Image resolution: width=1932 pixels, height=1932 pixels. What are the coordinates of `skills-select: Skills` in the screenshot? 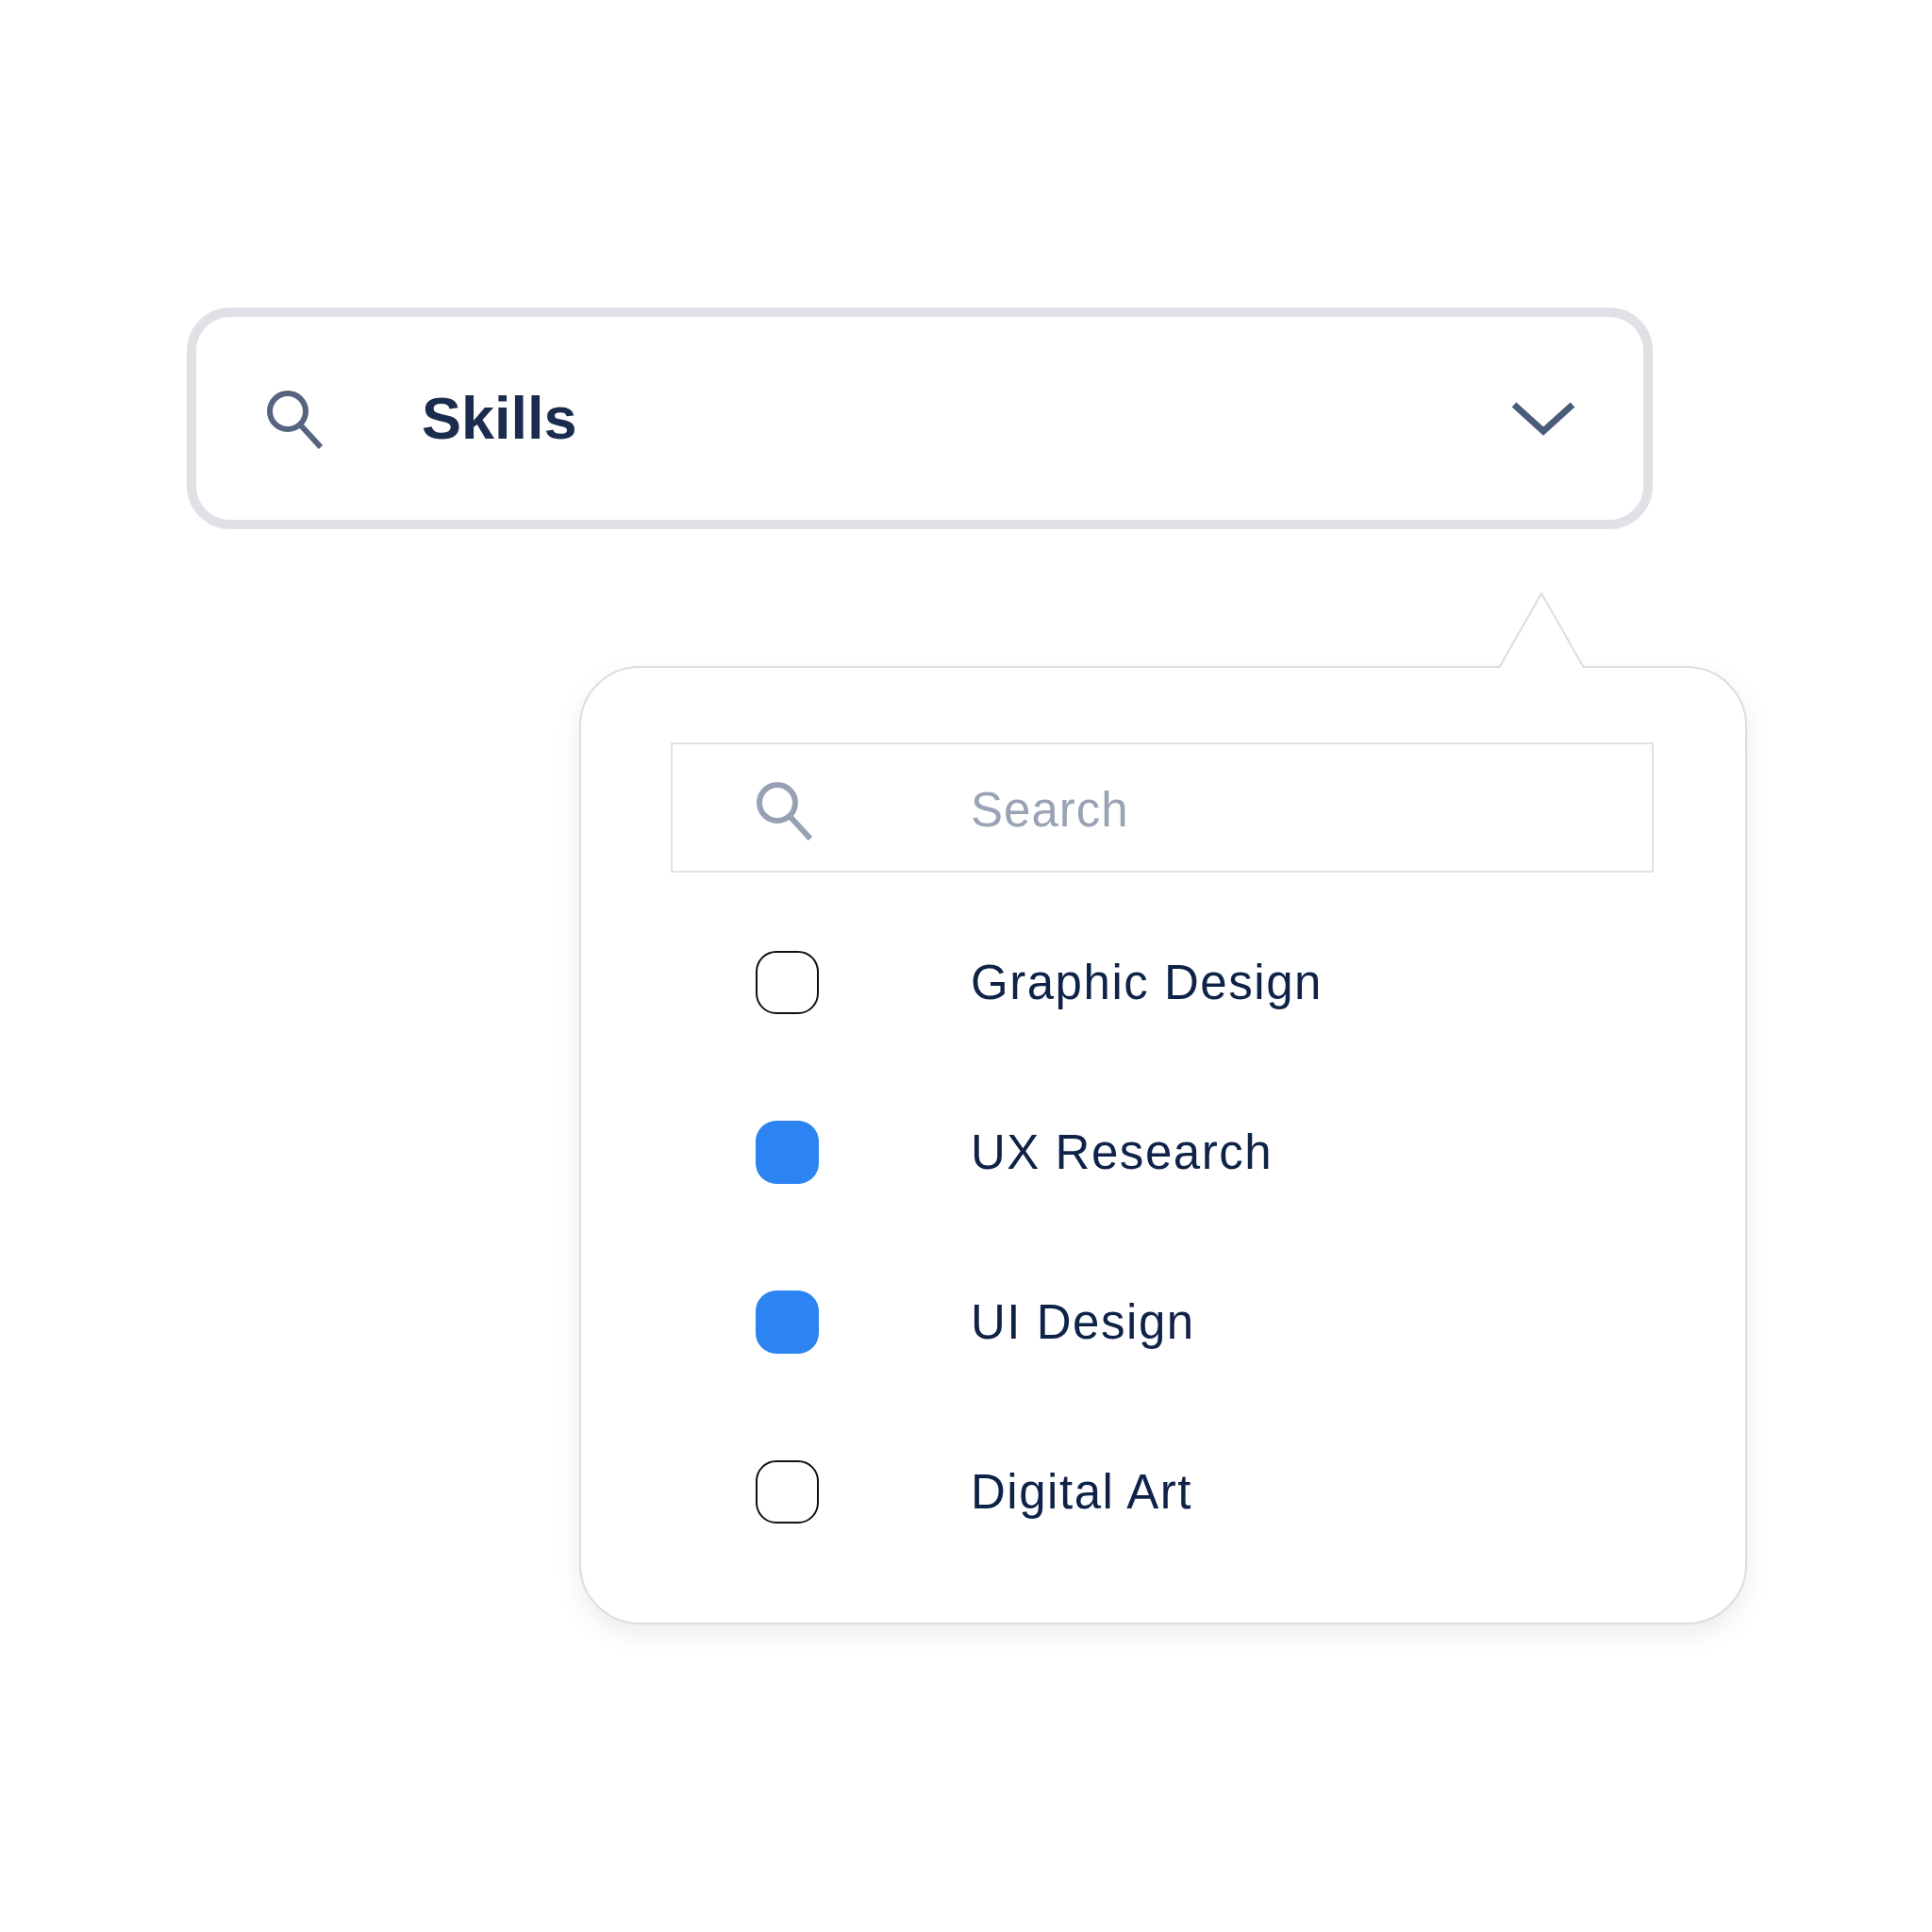 It's located at (920, 418).